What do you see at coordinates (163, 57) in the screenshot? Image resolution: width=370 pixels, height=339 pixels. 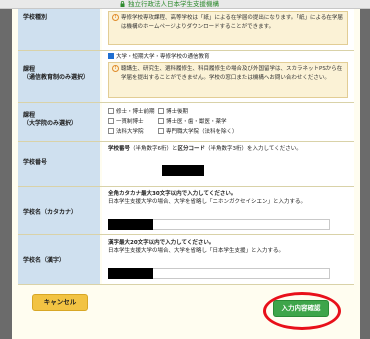 I see `correspondence-checkbox-label: 大学・短期大学・専修学校の通信教育` at bounding box center [163, 57].